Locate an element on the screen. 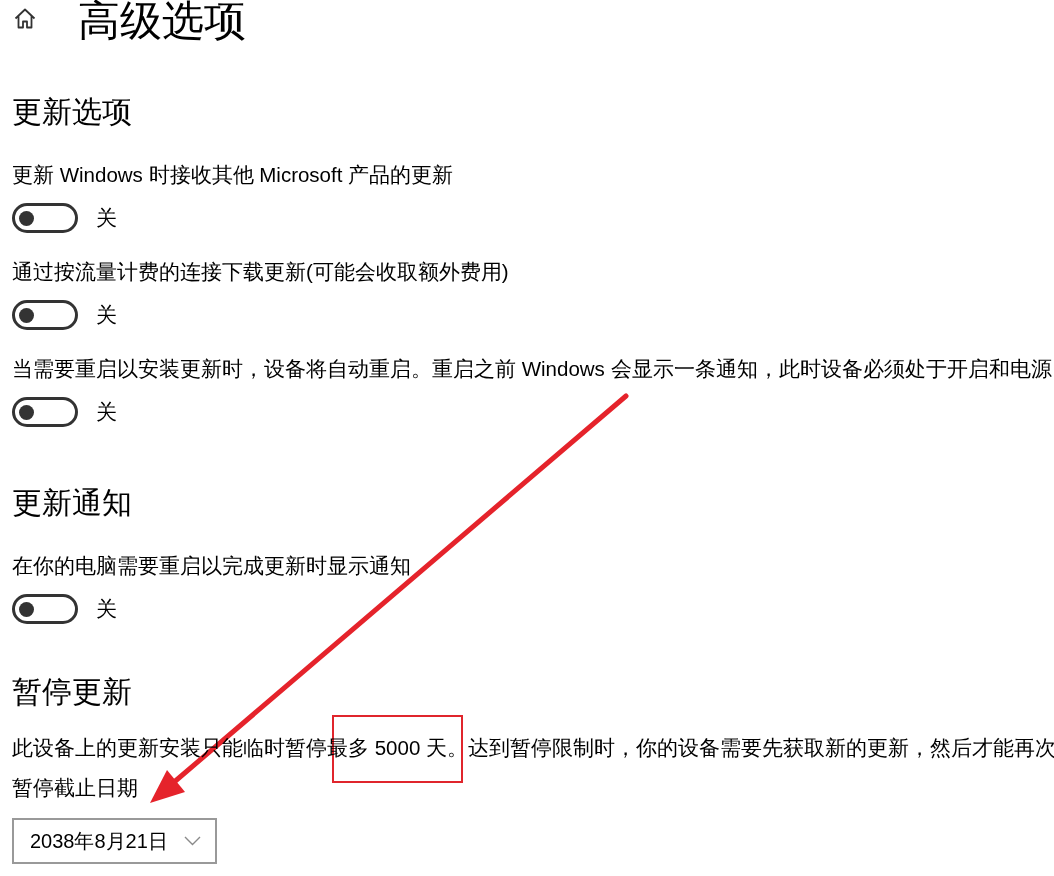 The height and width of the screenshot is (876, 1054). chevron-down-icon is located at coordinates (192, 841).